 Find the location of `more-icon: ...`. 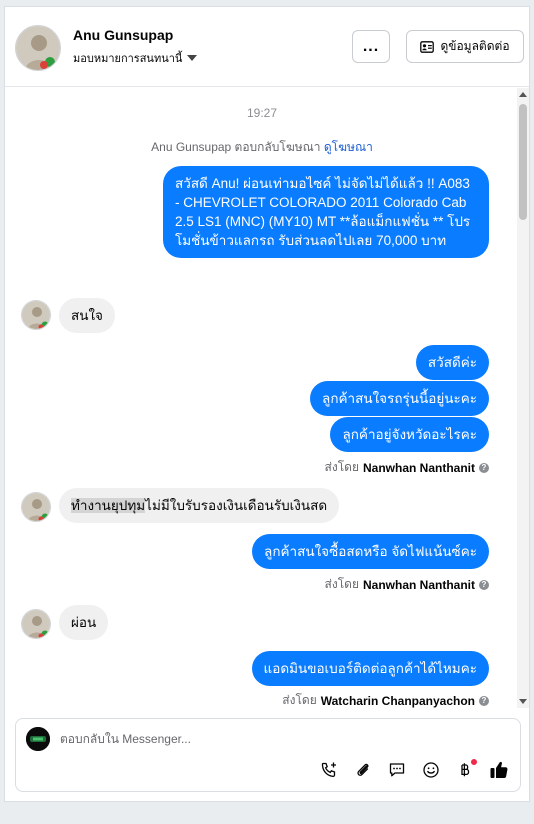

more-icon: ... is located at coordinates (371, 46).